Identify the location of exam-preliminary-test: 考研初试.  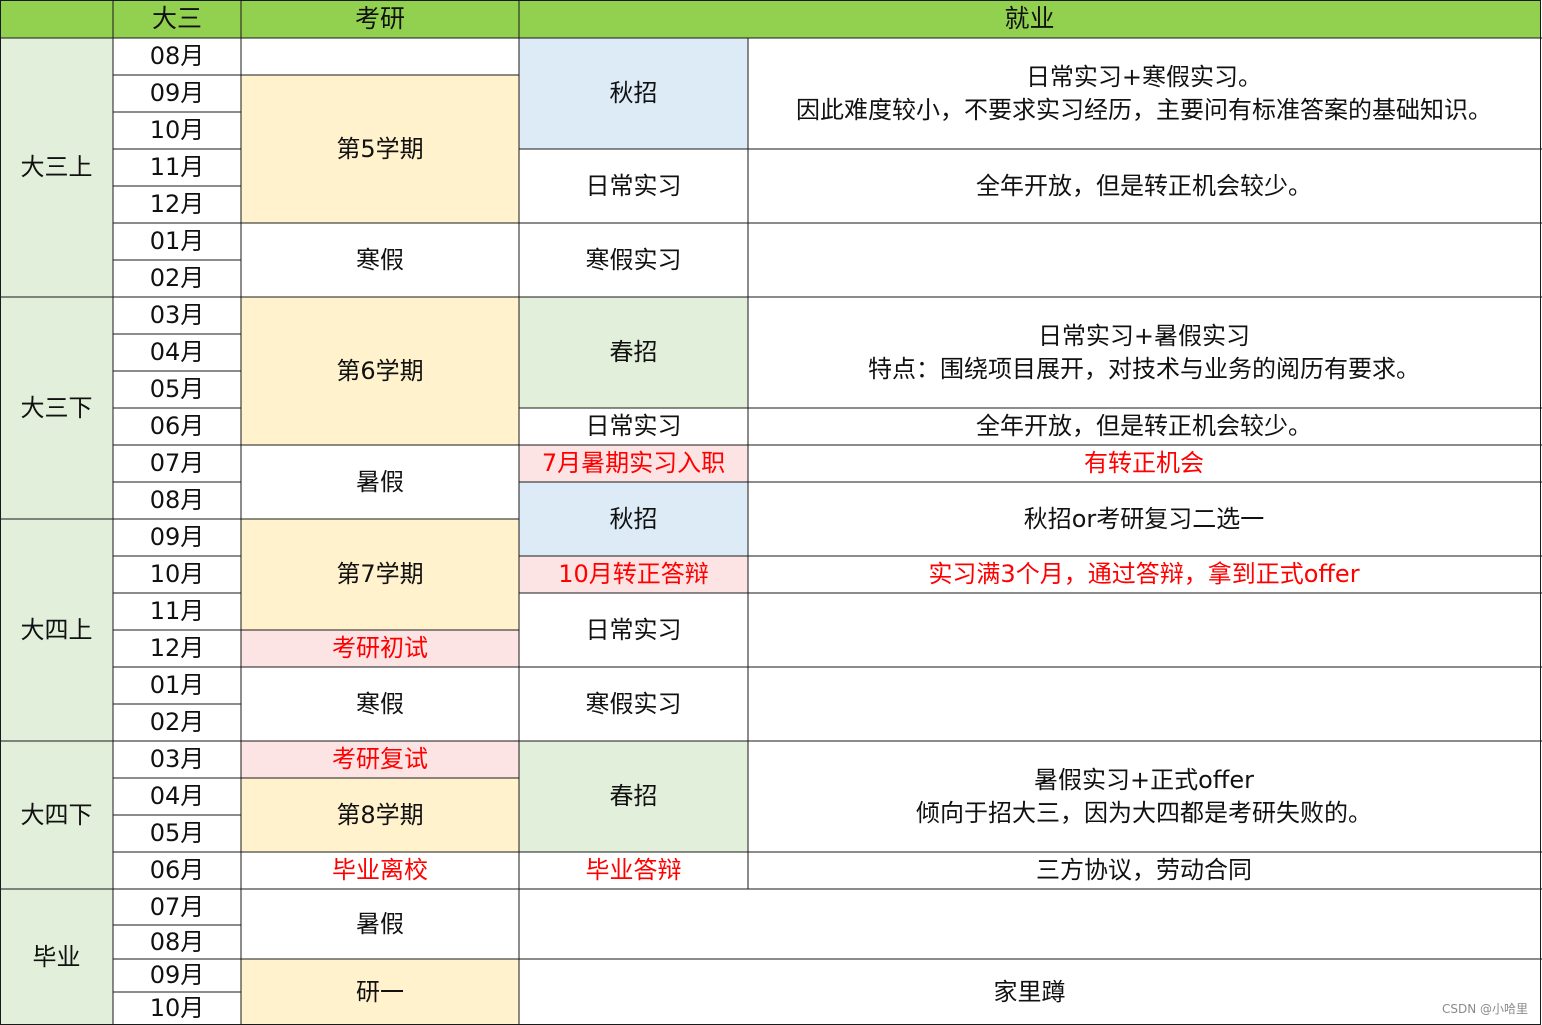
(380, 648).